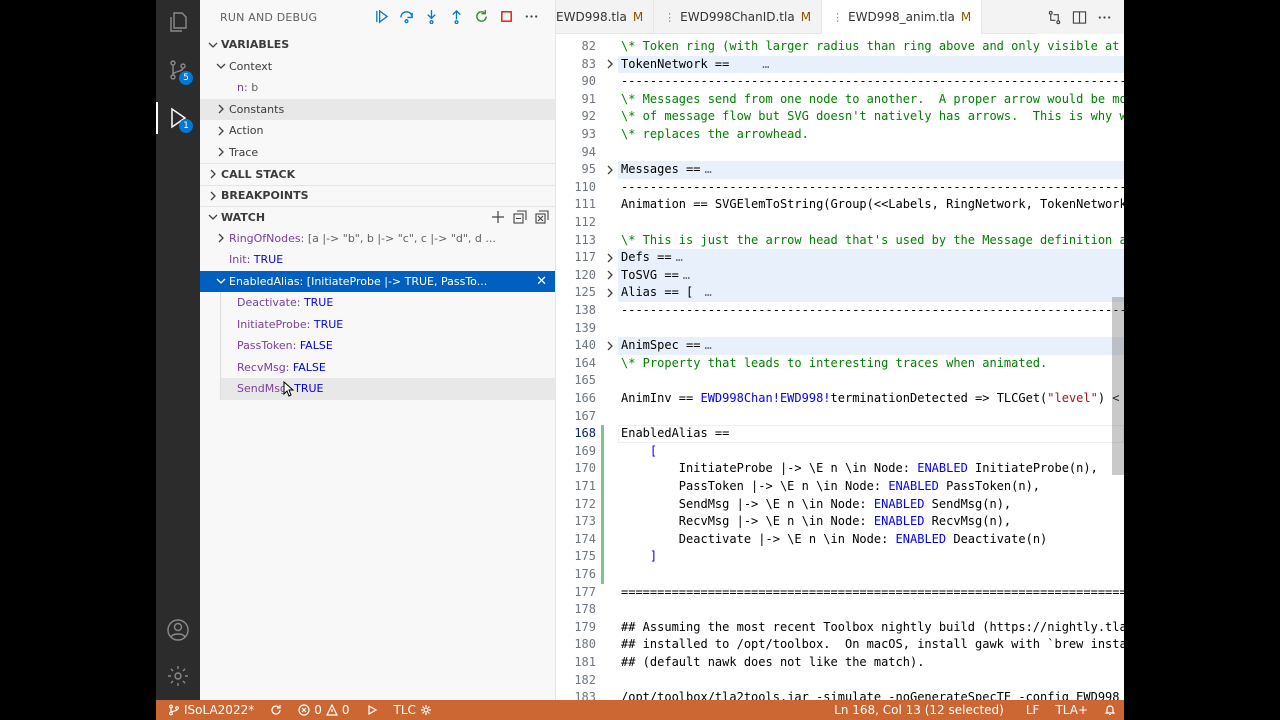 The image size is (1280, 720). Describe the element at coordinates (213, 217) in the screenshot. I see `chevron-down-icon` at that location.